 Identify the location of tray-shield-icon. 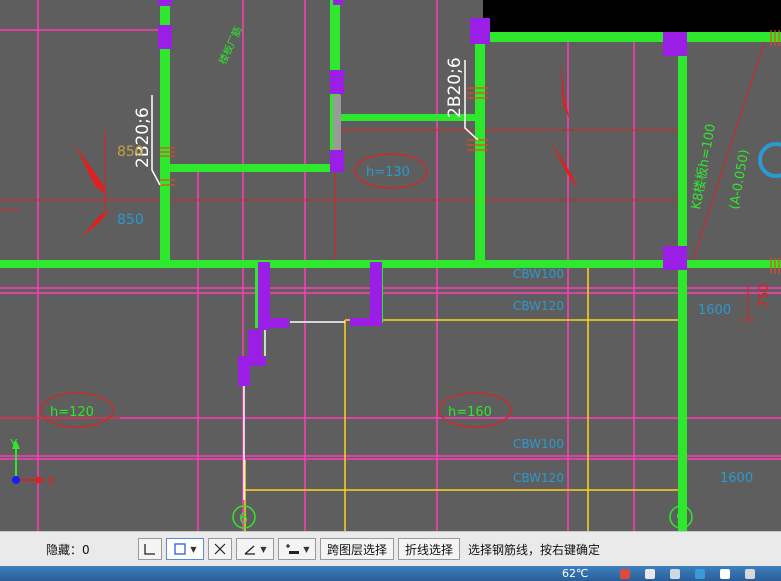
(675, 574).